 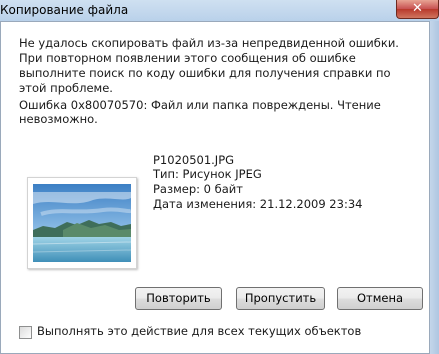 I want to click on file-thumbnail, so click(x=82, y=223).